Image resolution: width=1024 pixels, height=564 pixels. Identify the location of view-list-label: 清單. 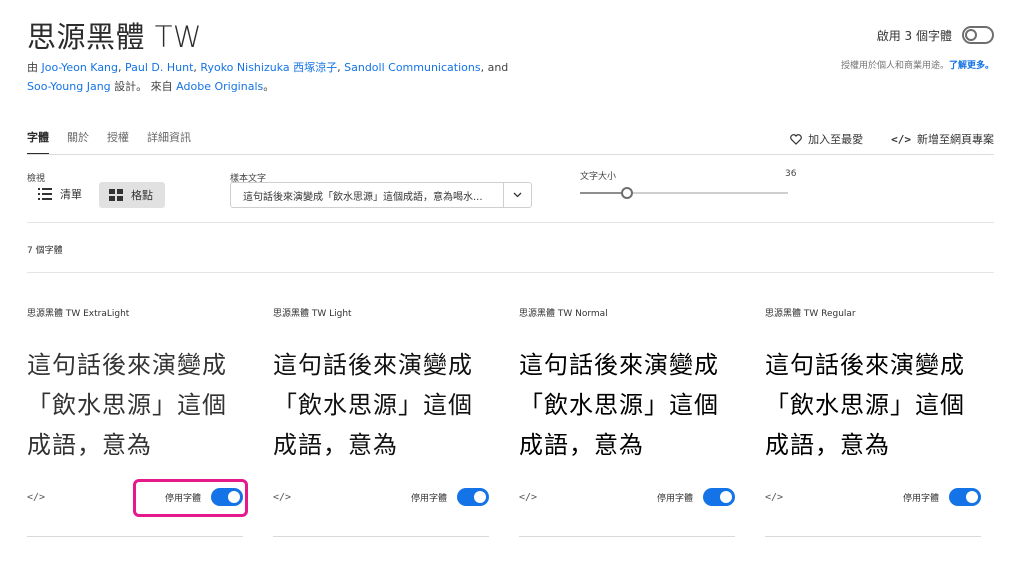
(71, 194).